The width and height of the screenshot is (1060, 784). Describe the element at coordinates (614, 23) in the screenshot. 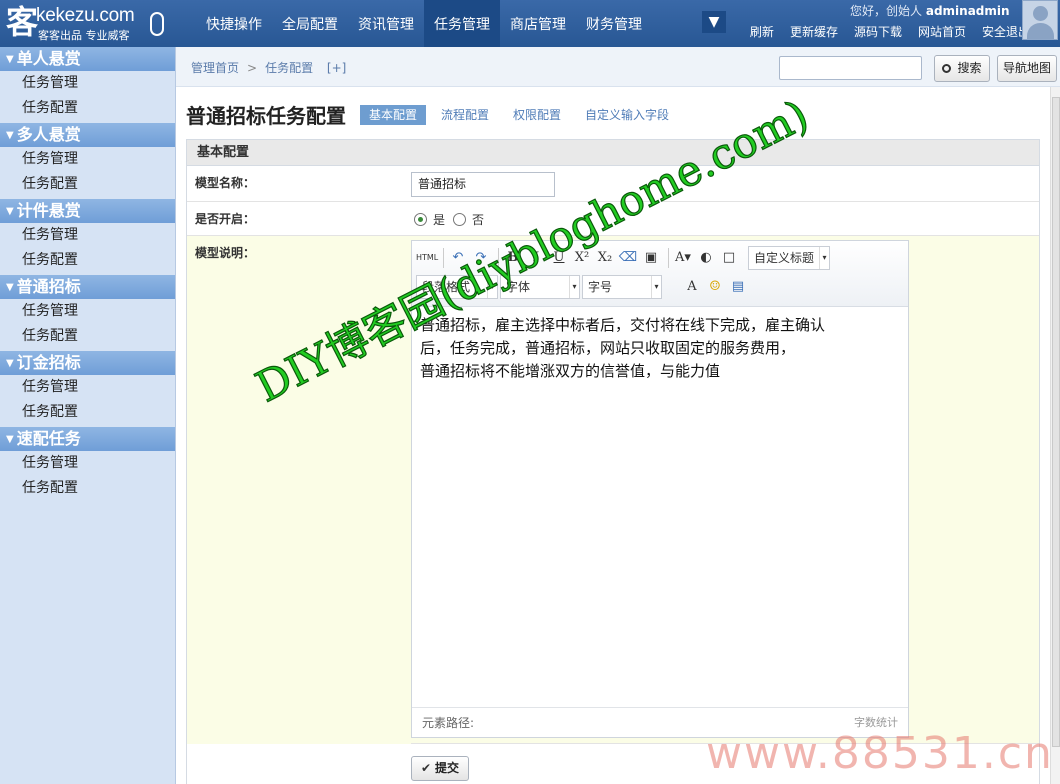

I see `nav-finance-management: 财务管理` at that location.